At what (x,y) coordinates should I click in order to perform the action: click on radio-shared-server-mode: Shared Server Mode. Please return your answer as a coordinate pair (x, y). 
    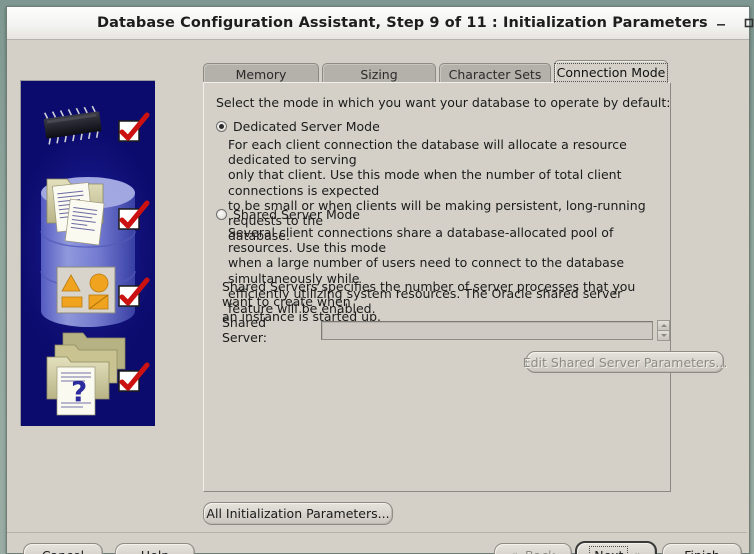
    Looking at the image, I should click on (288, 214).